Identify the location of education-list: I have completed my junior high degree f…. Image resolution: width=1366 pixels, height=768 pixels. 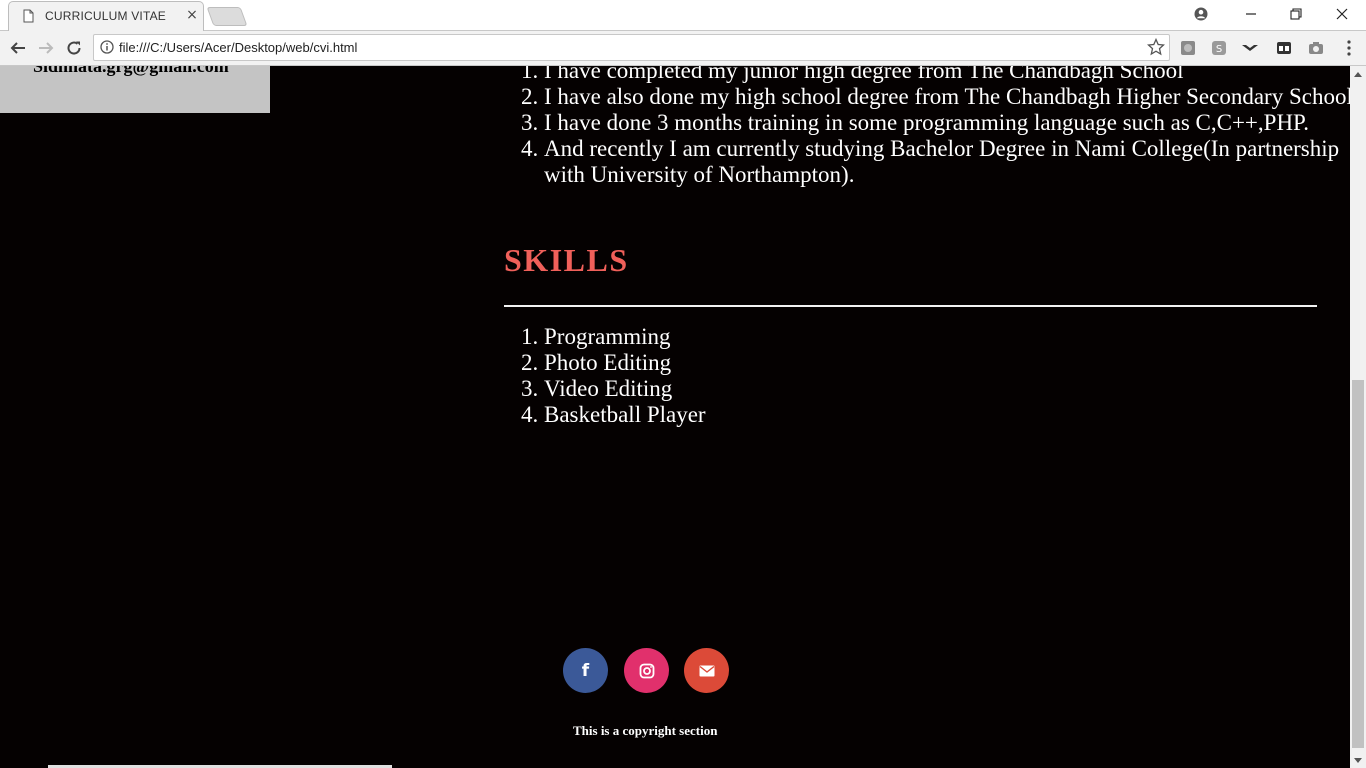
(927, 127).